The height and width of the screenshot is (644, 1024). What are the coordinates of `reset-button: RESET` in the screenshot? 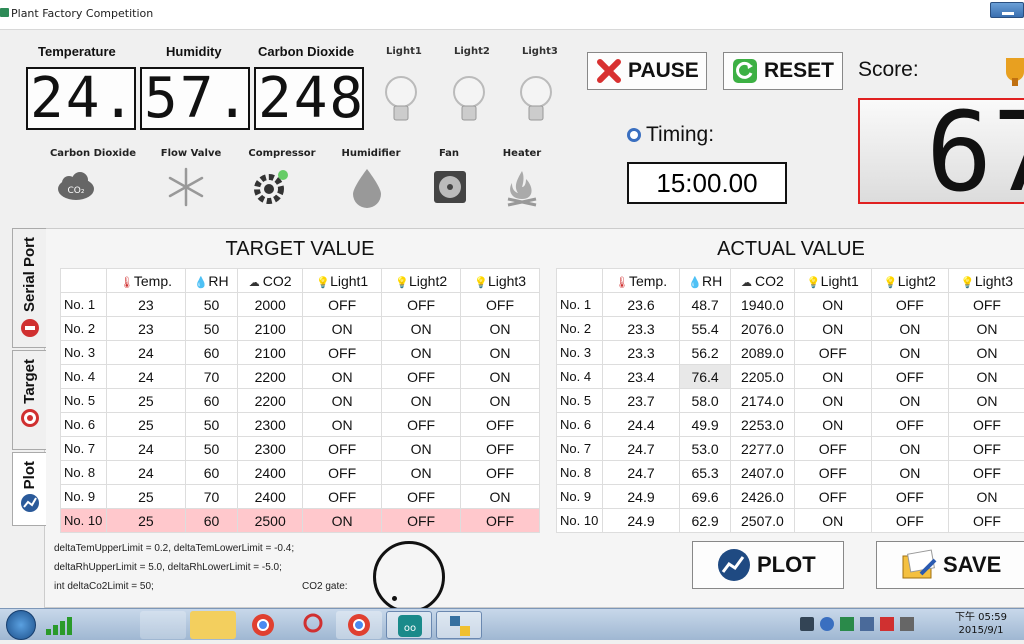 It's located at (783, 71).